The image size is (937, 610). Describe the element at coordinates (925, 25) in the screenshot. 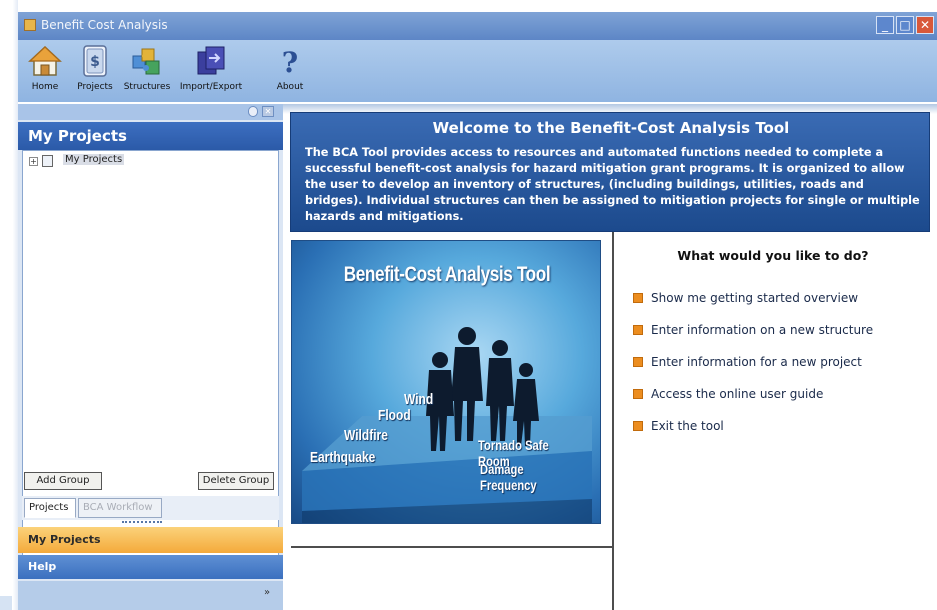

I see `close-button: ✕` at that location.